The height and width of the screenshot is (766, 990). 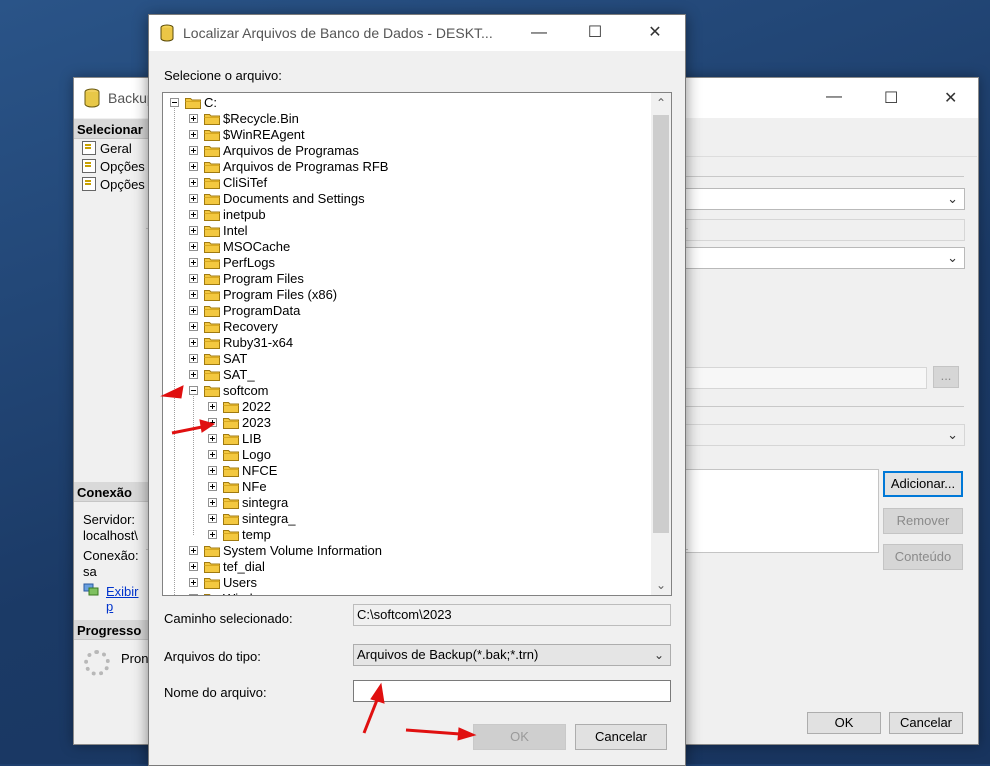 I want to click on remove-button: Remover, so click(x=923, y=521).